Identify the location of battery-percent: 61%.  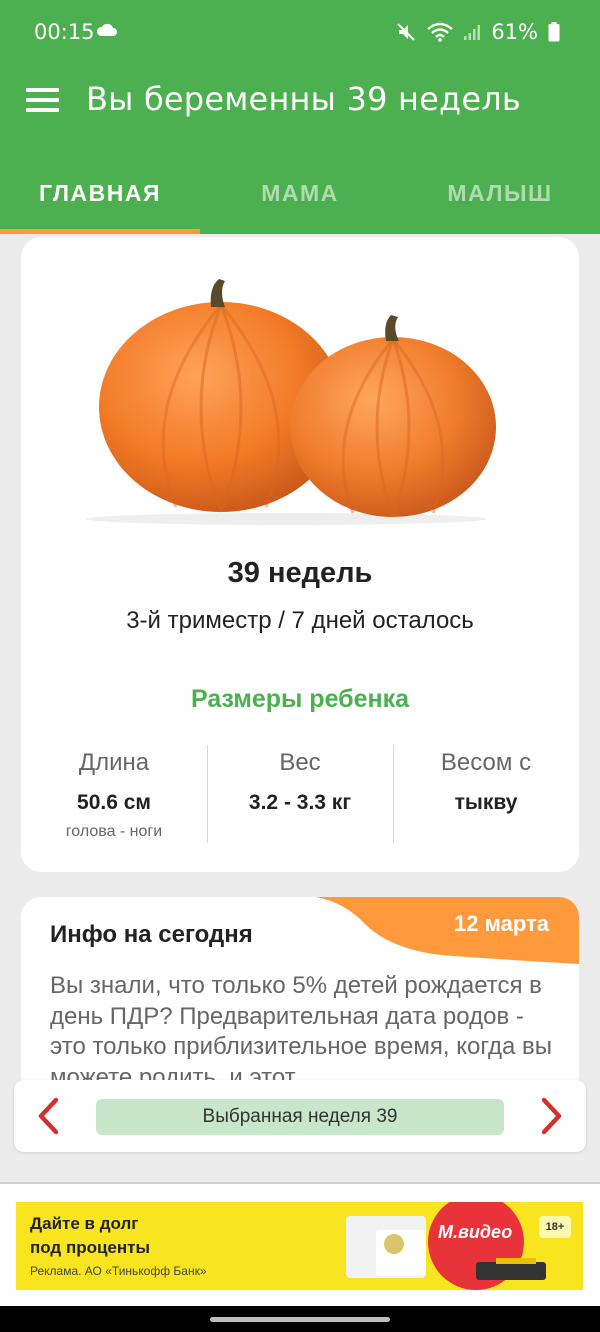
(514, 32).